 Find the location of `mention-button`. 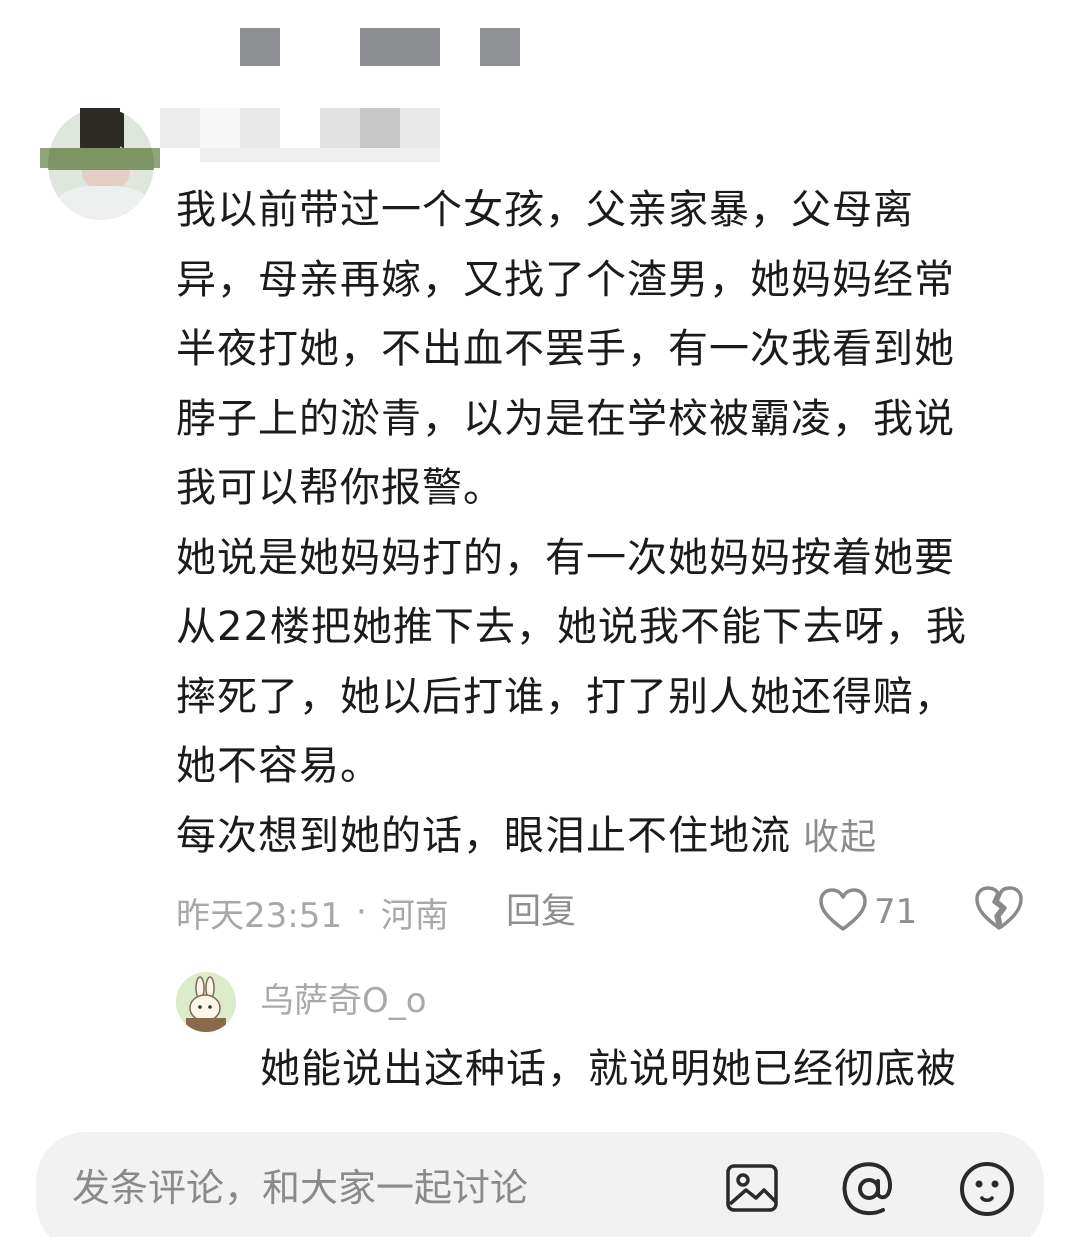

mention-button is located at coordinates (869, 1191).